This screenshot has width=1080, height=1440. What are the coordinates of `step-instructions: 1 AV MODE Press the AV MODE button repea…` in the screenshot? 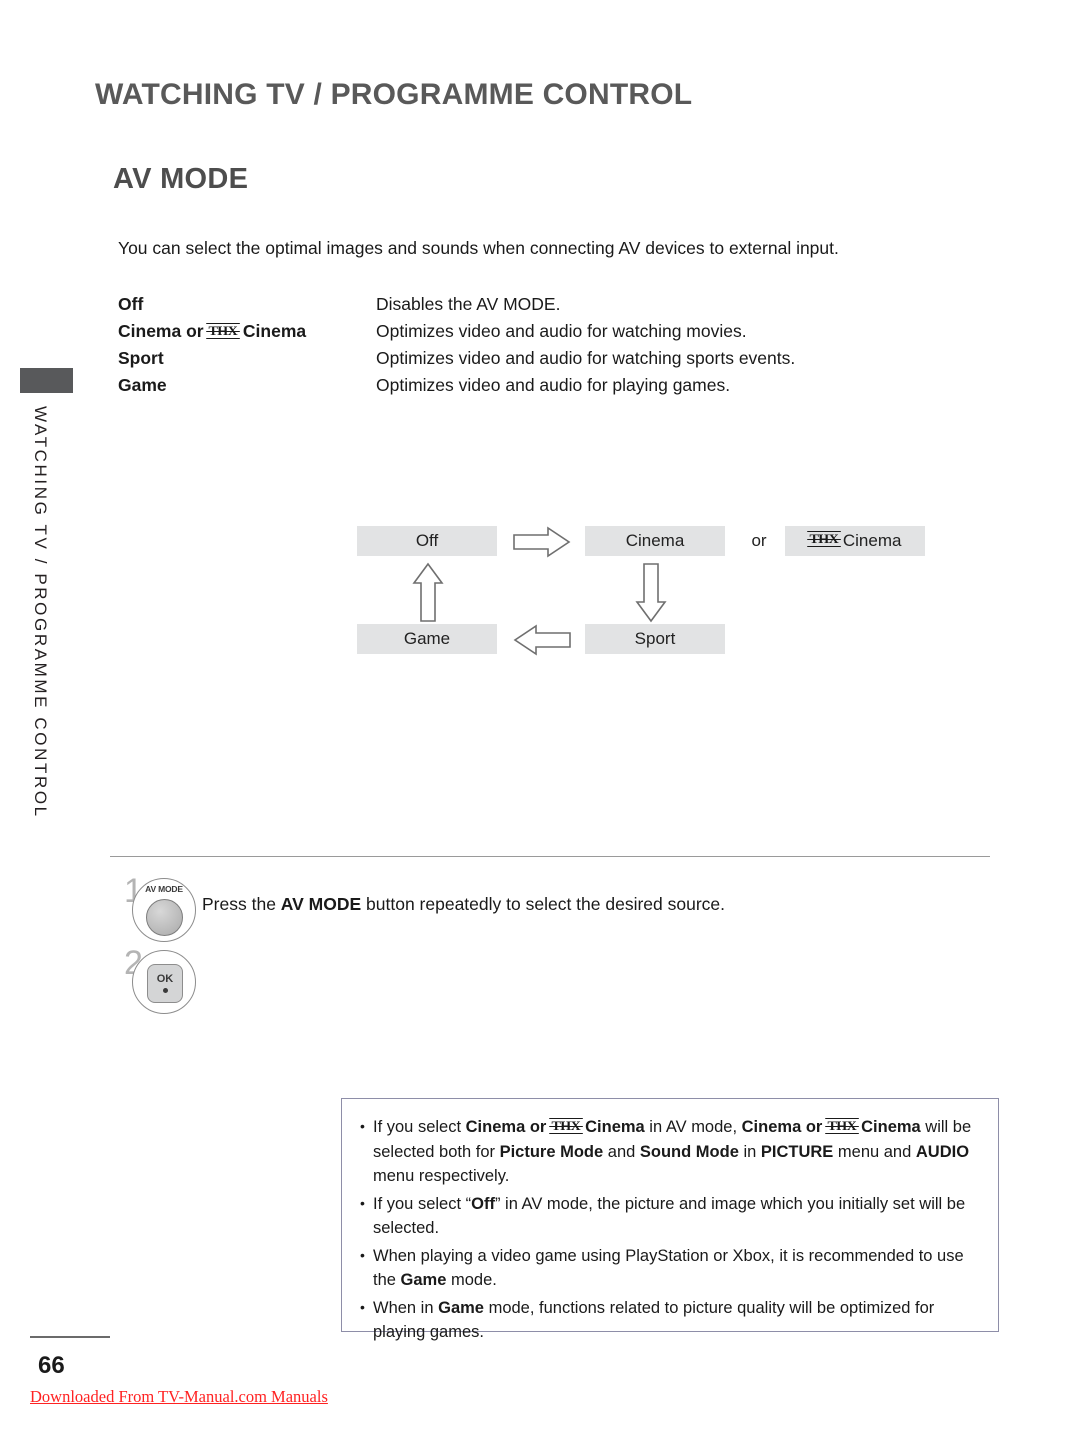 It's located at (554, 944).